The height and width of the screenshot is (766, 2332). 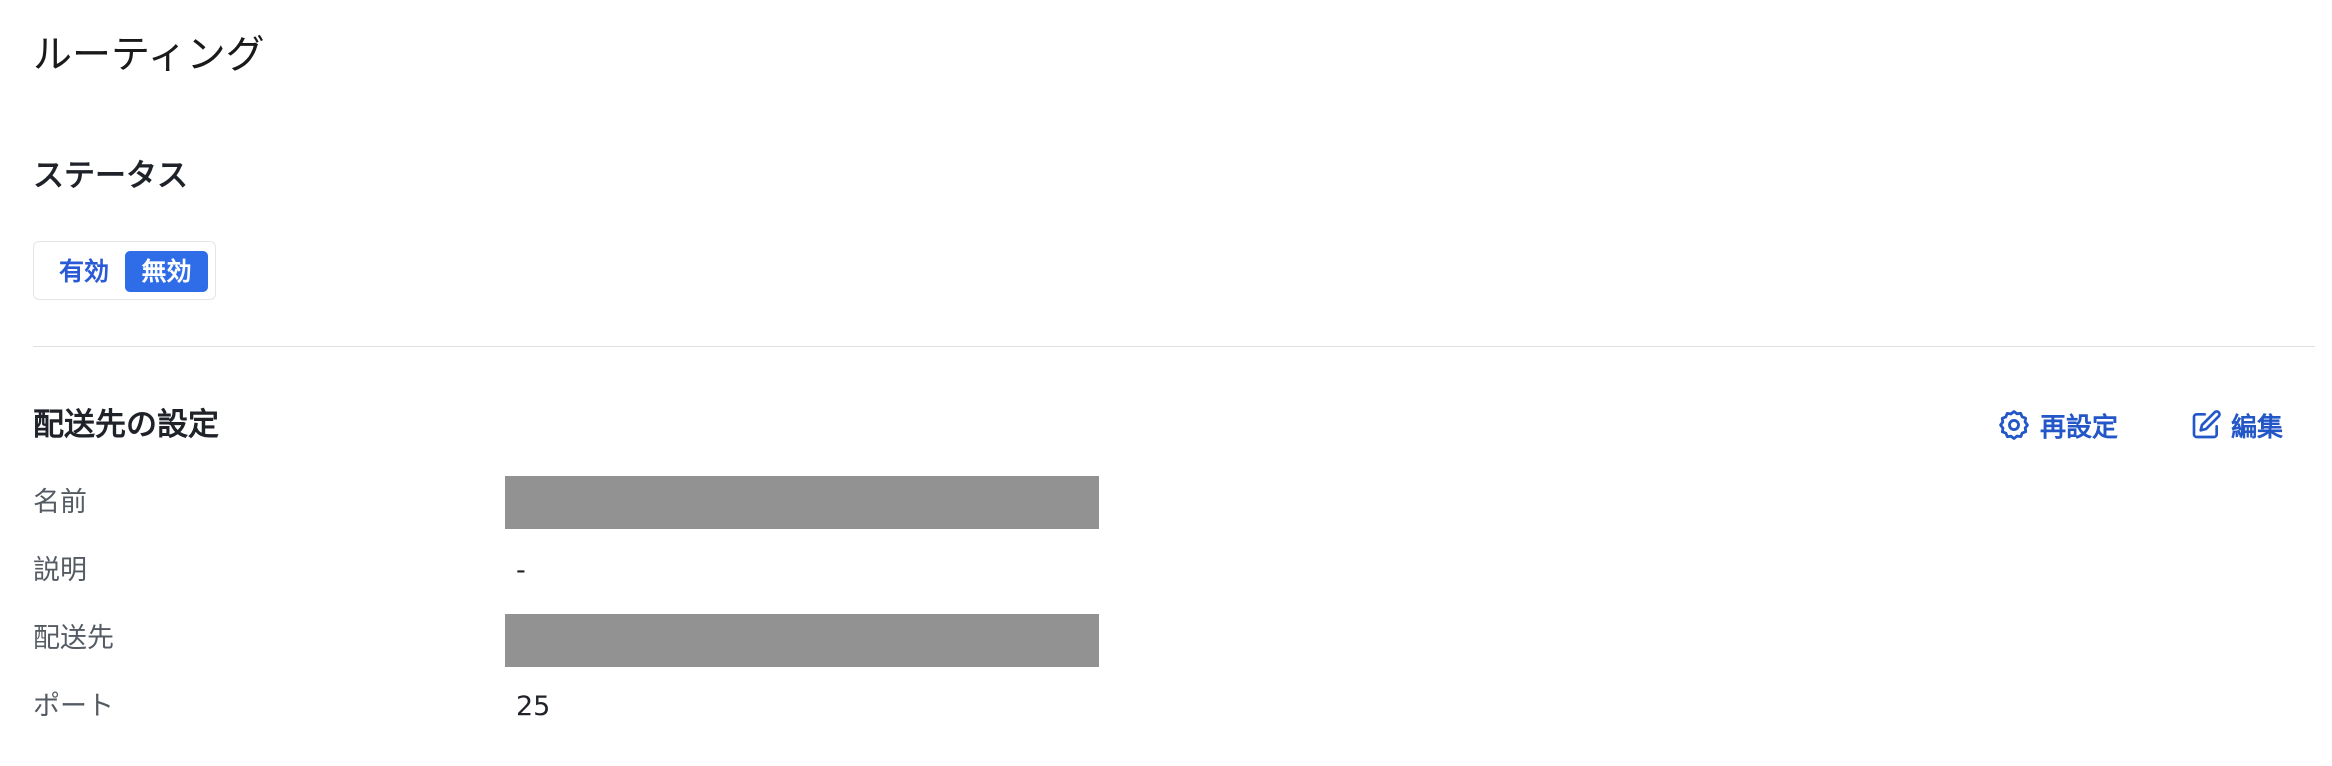 What do you see at coordinates (126, 425) in the screenshot?
I see `destination-section-title: 配送先の設定` at bounding box center [126, 425].